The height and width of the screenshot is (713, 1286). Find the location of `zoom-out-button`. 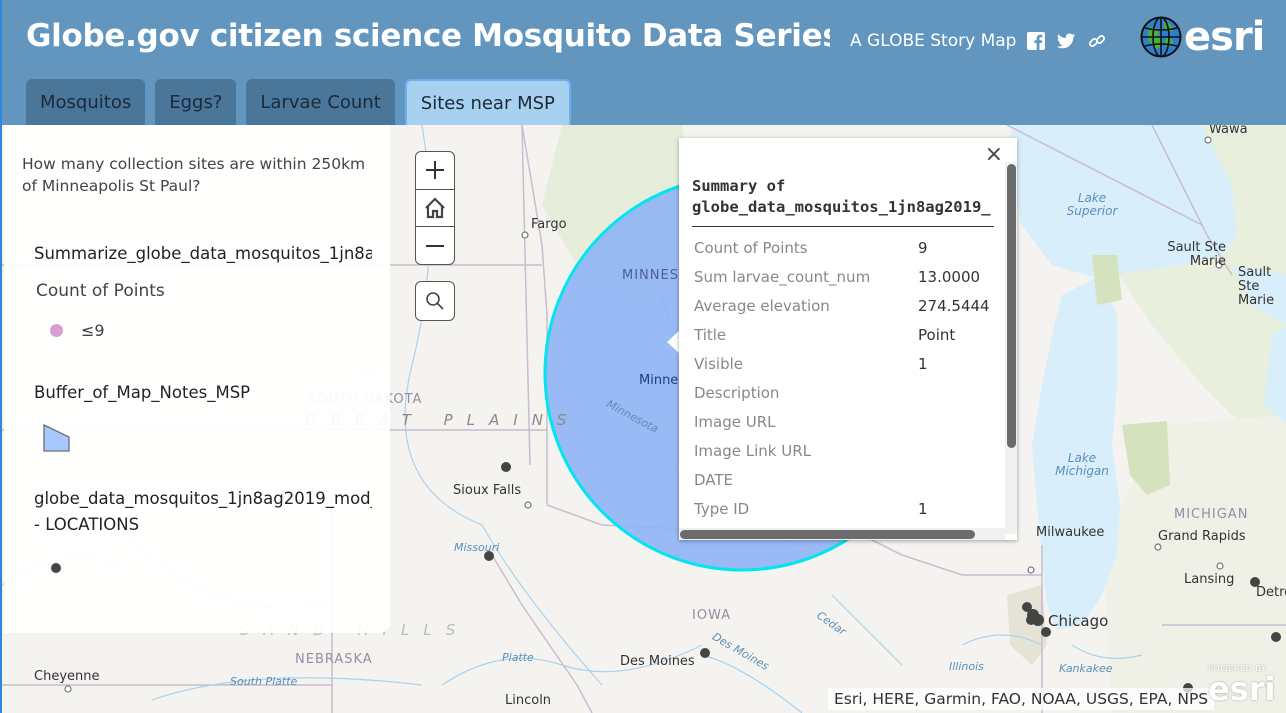

zoom-out-button is located at coordinates (435, 245).